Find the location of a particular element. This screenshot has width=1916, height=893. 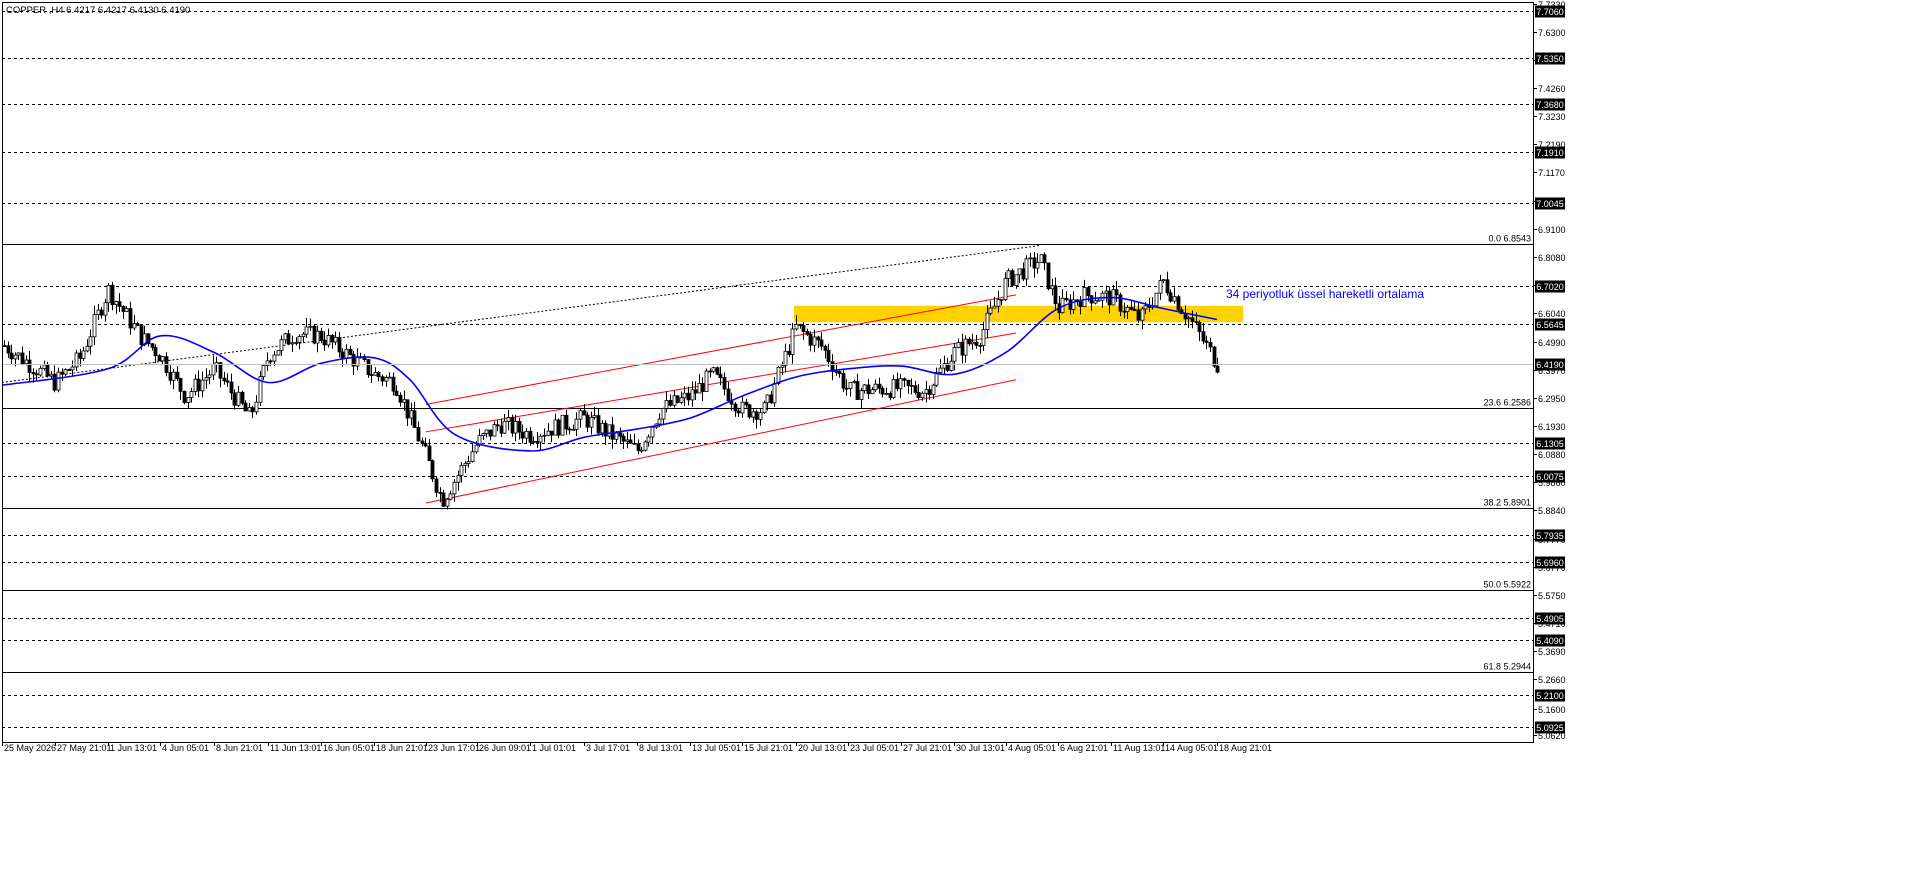

x-tick-label: 1 Jul 01:01 is located at coordinates (554, 748).